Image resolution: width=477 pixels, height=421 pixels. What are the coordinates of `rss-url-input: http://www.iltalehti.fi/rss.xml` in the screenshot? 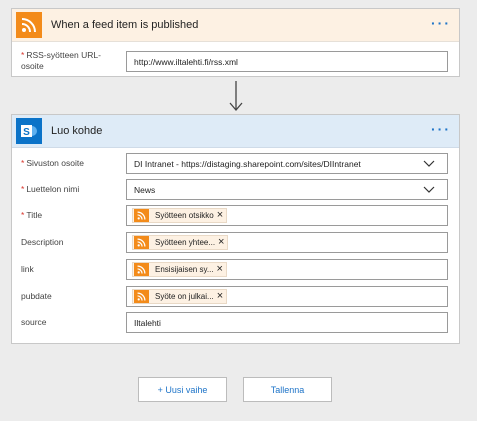 It's located at (287, 61).